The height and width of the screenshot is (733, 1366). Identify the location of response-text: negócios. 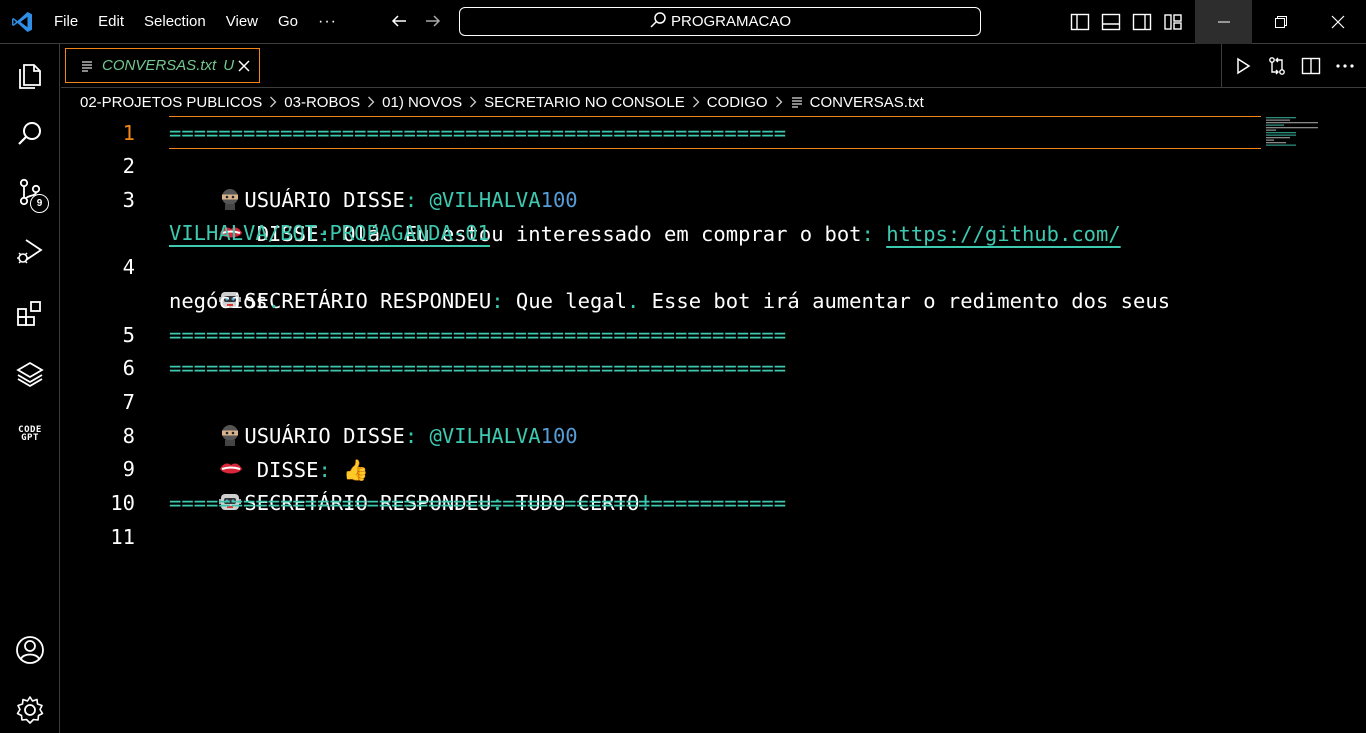
(218, 301).